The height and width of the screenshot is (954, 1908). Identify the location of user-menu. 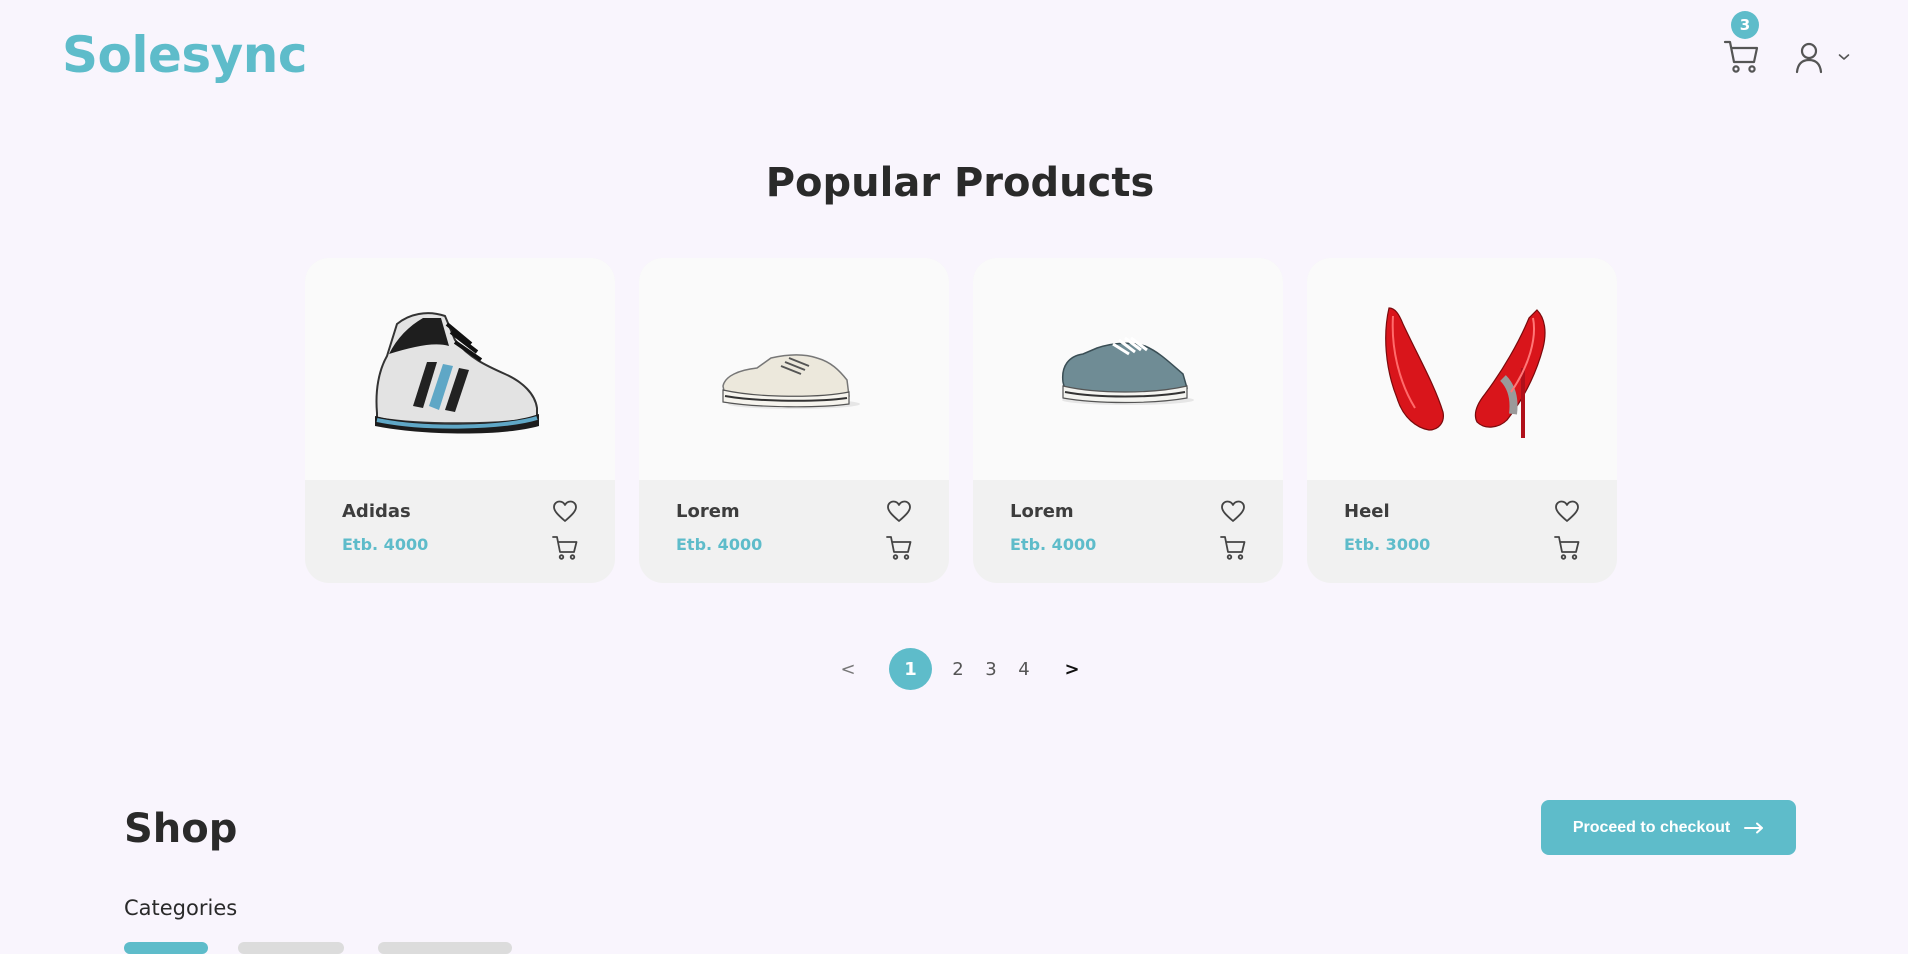
(1825, 57).